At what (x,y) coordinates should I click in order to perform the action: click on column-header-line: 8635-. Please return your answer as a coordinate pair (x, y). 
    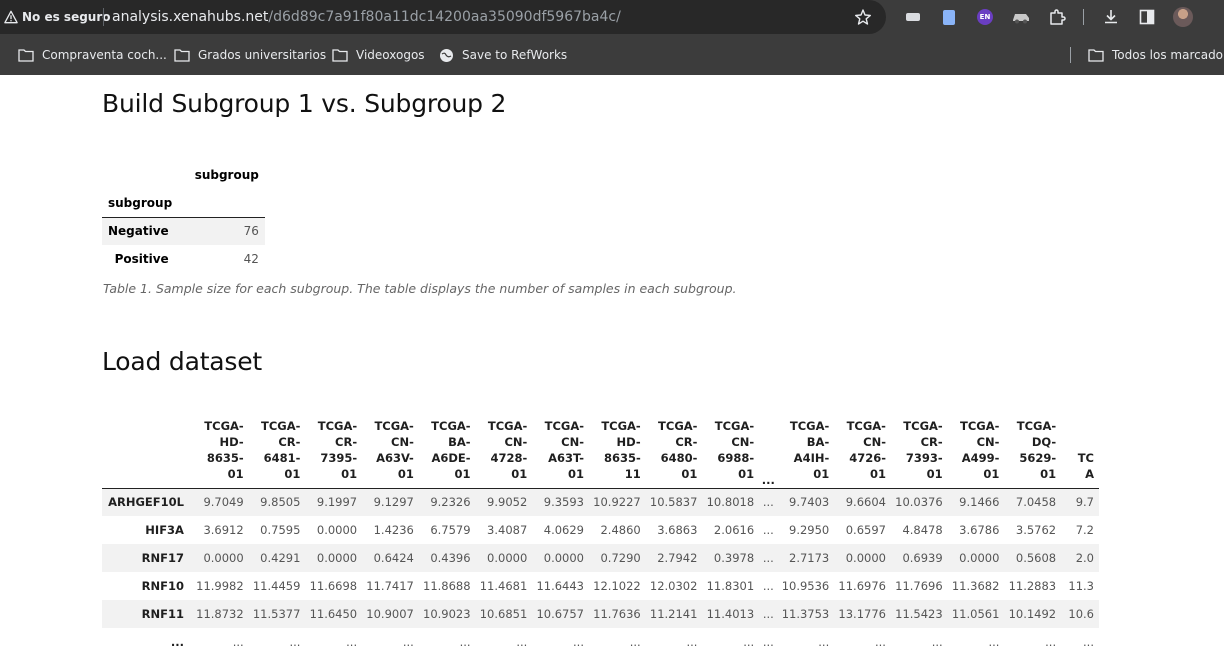
    Looking at the image, I should click on (622, 457).